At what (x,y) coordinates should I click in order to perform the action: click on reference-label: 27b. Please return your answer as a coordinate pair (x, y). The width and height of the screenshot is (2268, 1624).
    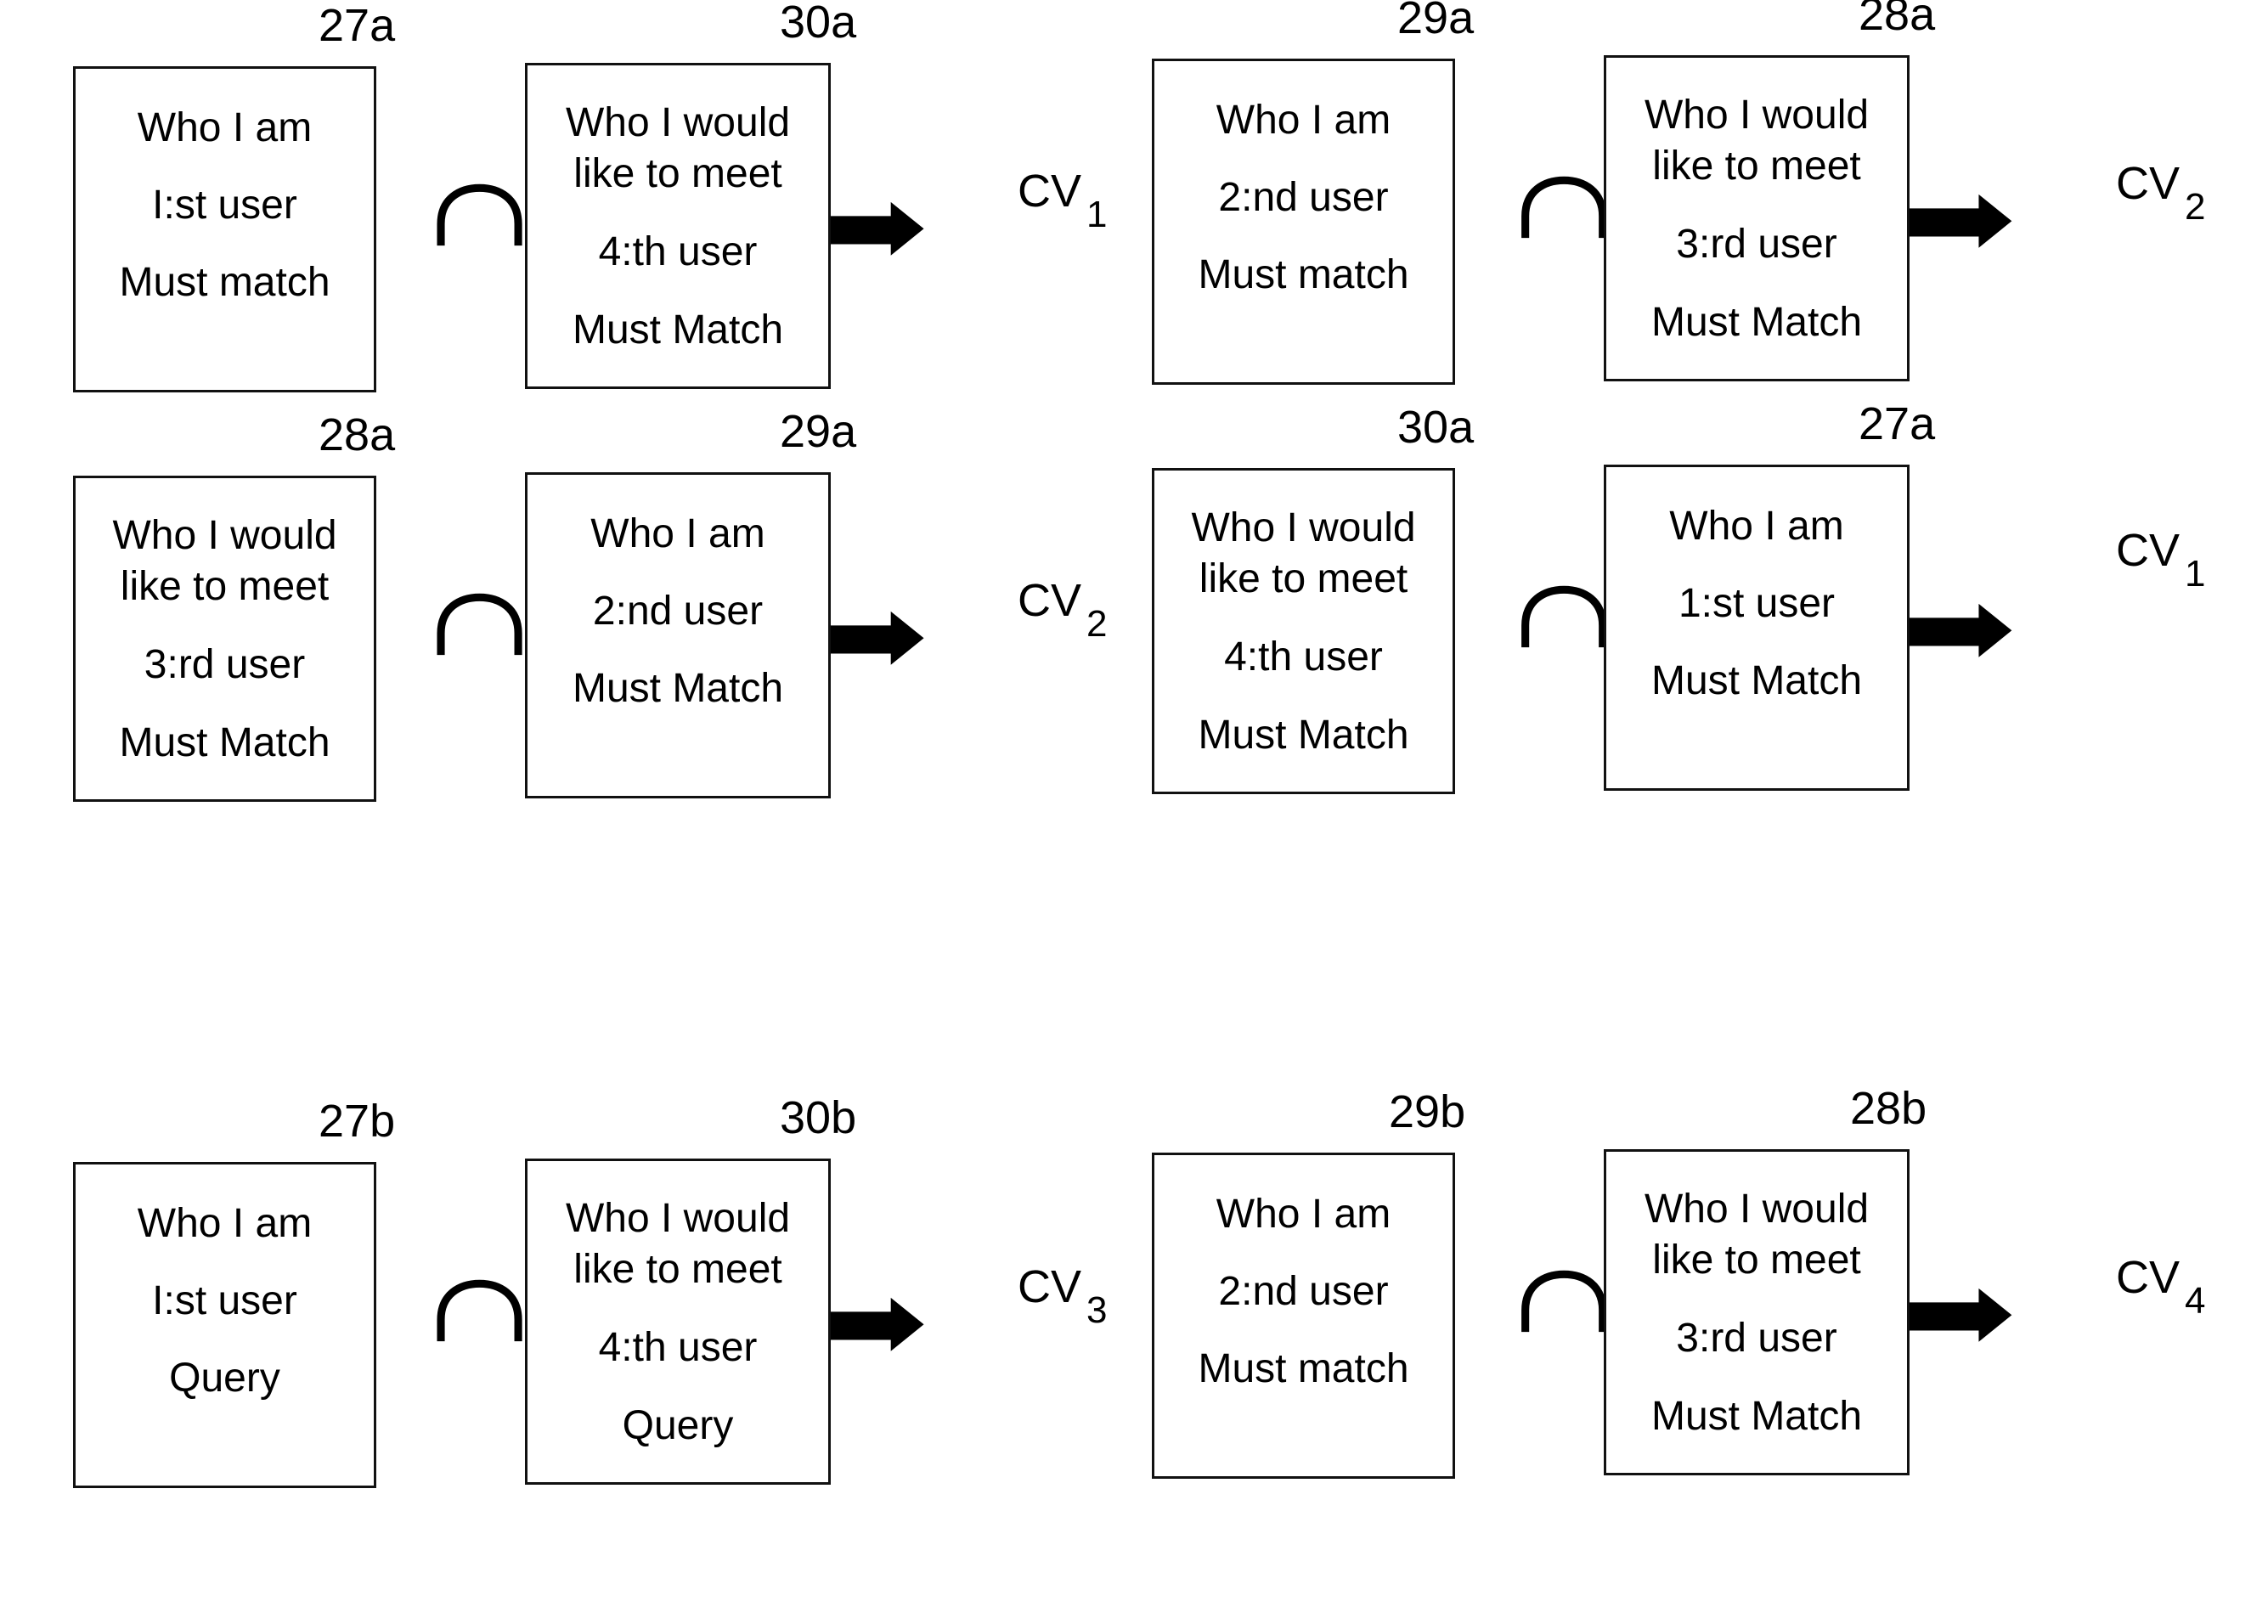
    Looking at the image, I should click on (357, 1122).